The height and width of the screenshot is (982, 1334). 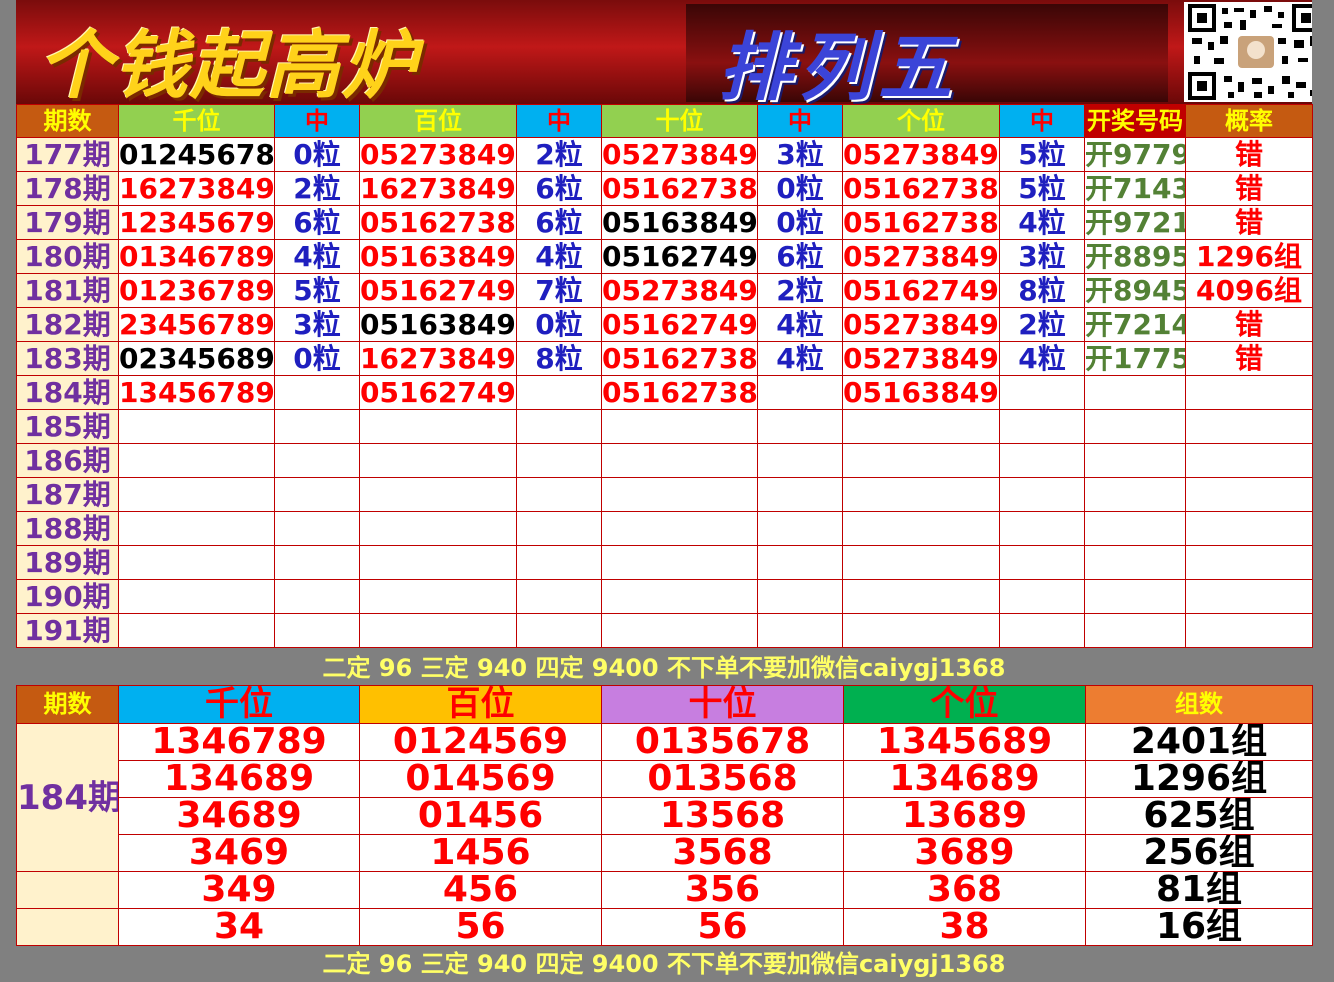 I want to click on group-digits-cell: 34689, so click(x=239, y=816).